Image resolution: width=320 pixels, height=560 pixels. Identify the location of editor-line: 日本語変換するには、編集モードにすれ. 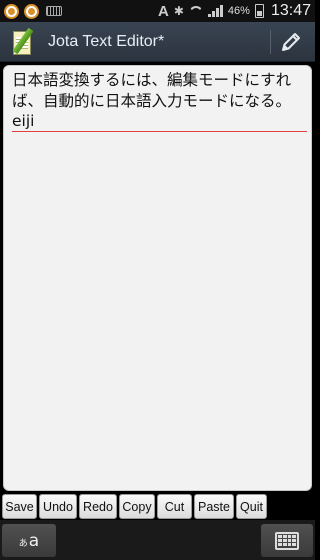
(152, 80).